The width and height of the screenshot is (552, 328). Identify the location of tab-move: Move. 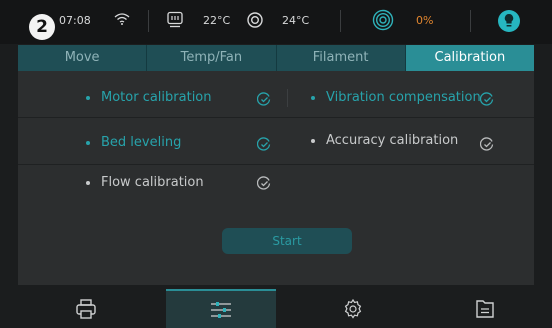
(83, 58).